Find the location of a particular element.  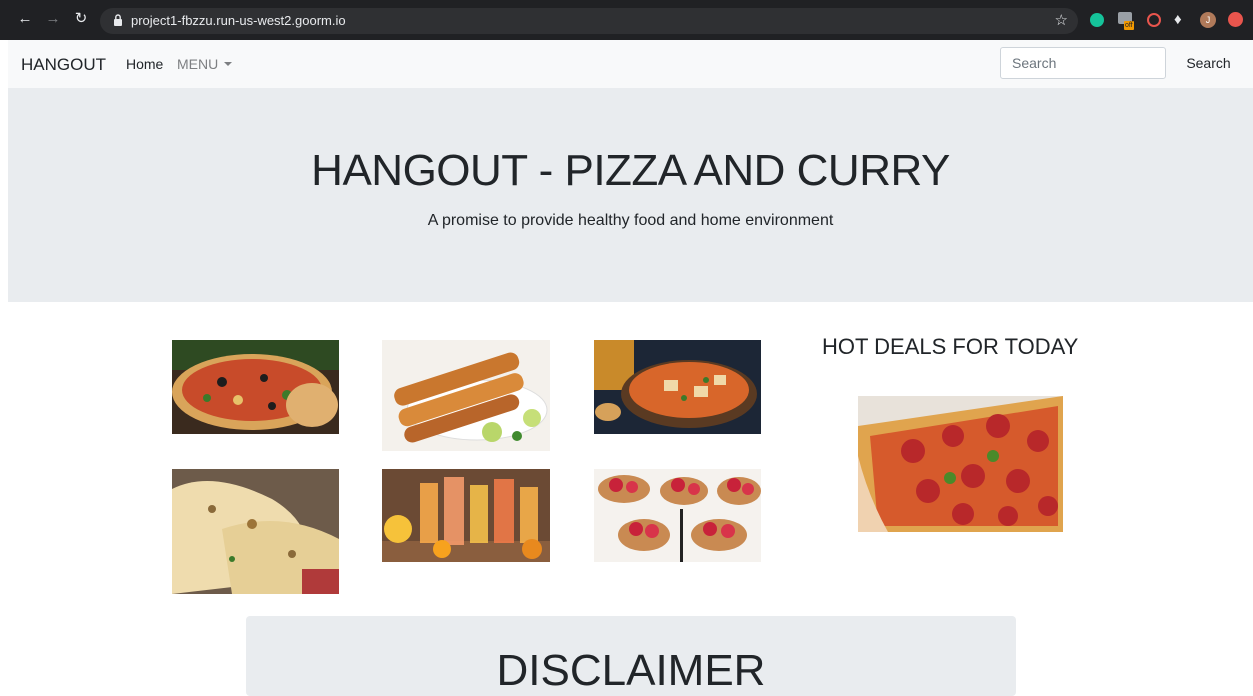

lock-icon is located at coordinates (118, 20).